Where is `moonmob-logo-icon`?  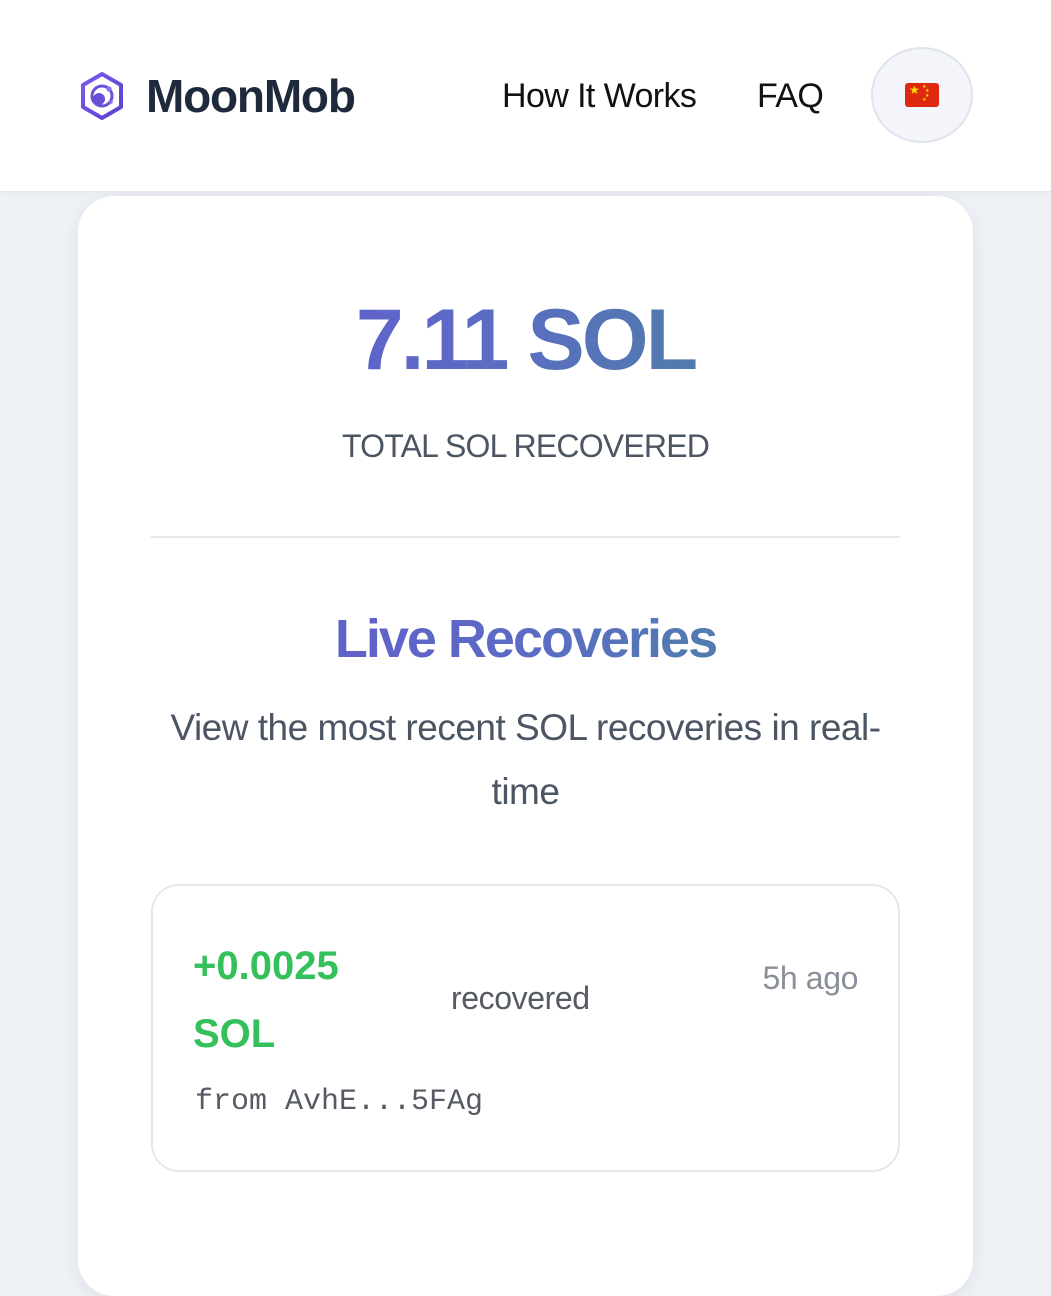
moonmob-logo-icon is located at coordinates (102, 96).